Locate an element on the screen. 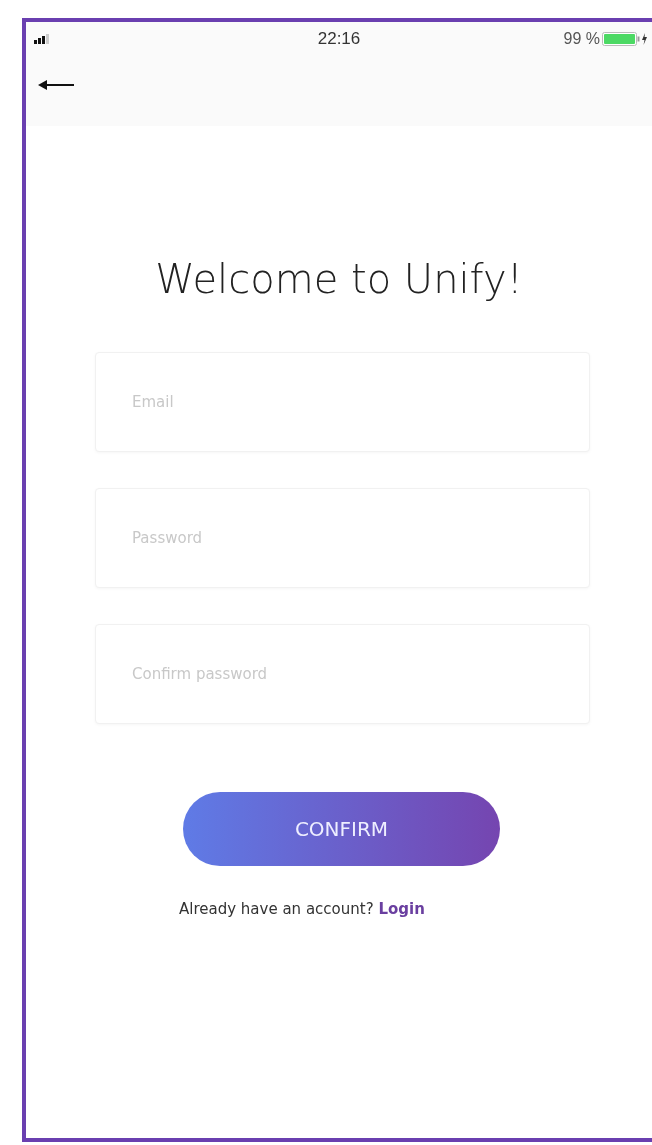 The width and height of the screenshot is (652, 1145). login-prompt: Already have an account? Login is located at coordinates (302, 909).